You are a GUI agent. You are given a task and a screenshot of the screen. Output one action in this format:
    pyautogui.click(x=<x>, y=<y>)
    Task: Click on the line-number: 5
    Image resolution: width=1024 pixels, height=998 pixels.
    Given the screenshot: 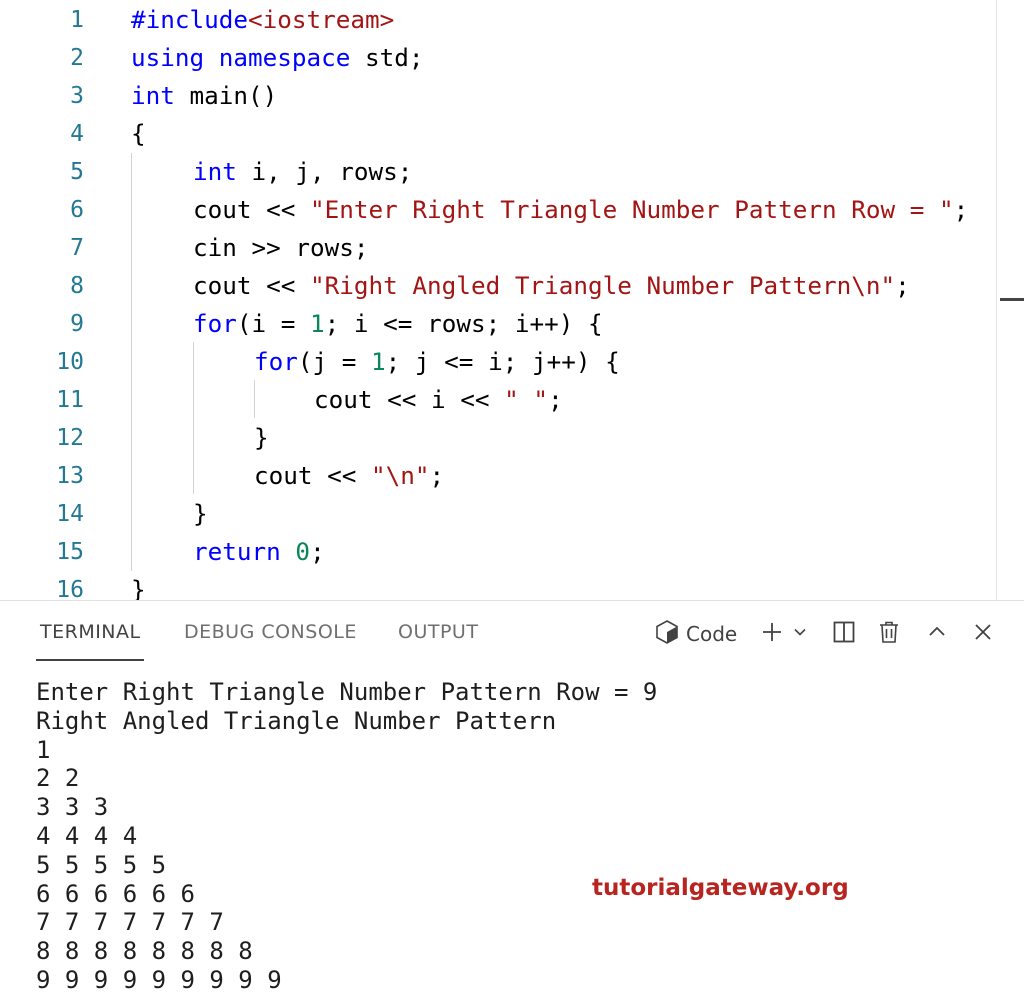 What is the action you would take?
    pyautogui.click(x=77, y=172)
    